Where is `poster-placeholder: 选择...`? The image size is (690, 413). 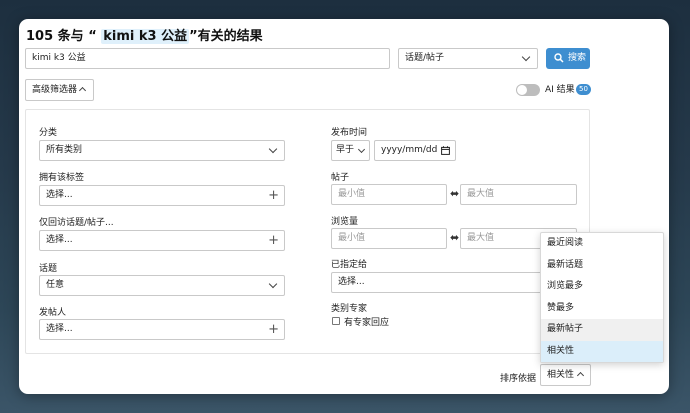 poster-placeholder: 选择... is located at coordinates (59, 329).